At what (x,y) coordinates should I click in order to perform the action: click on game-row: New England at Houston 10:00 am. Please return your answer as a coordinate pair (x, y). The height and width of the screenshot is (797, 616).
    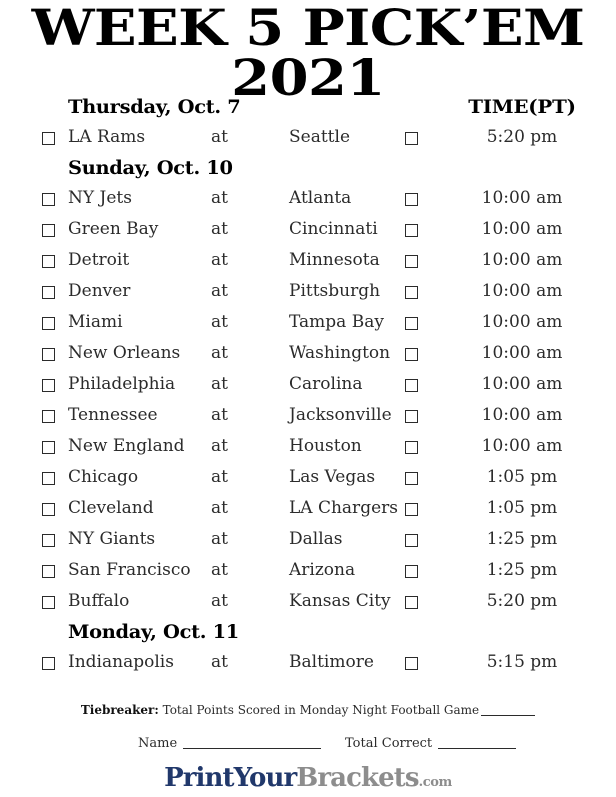
    Looking at the image, I should click on (308, 450).